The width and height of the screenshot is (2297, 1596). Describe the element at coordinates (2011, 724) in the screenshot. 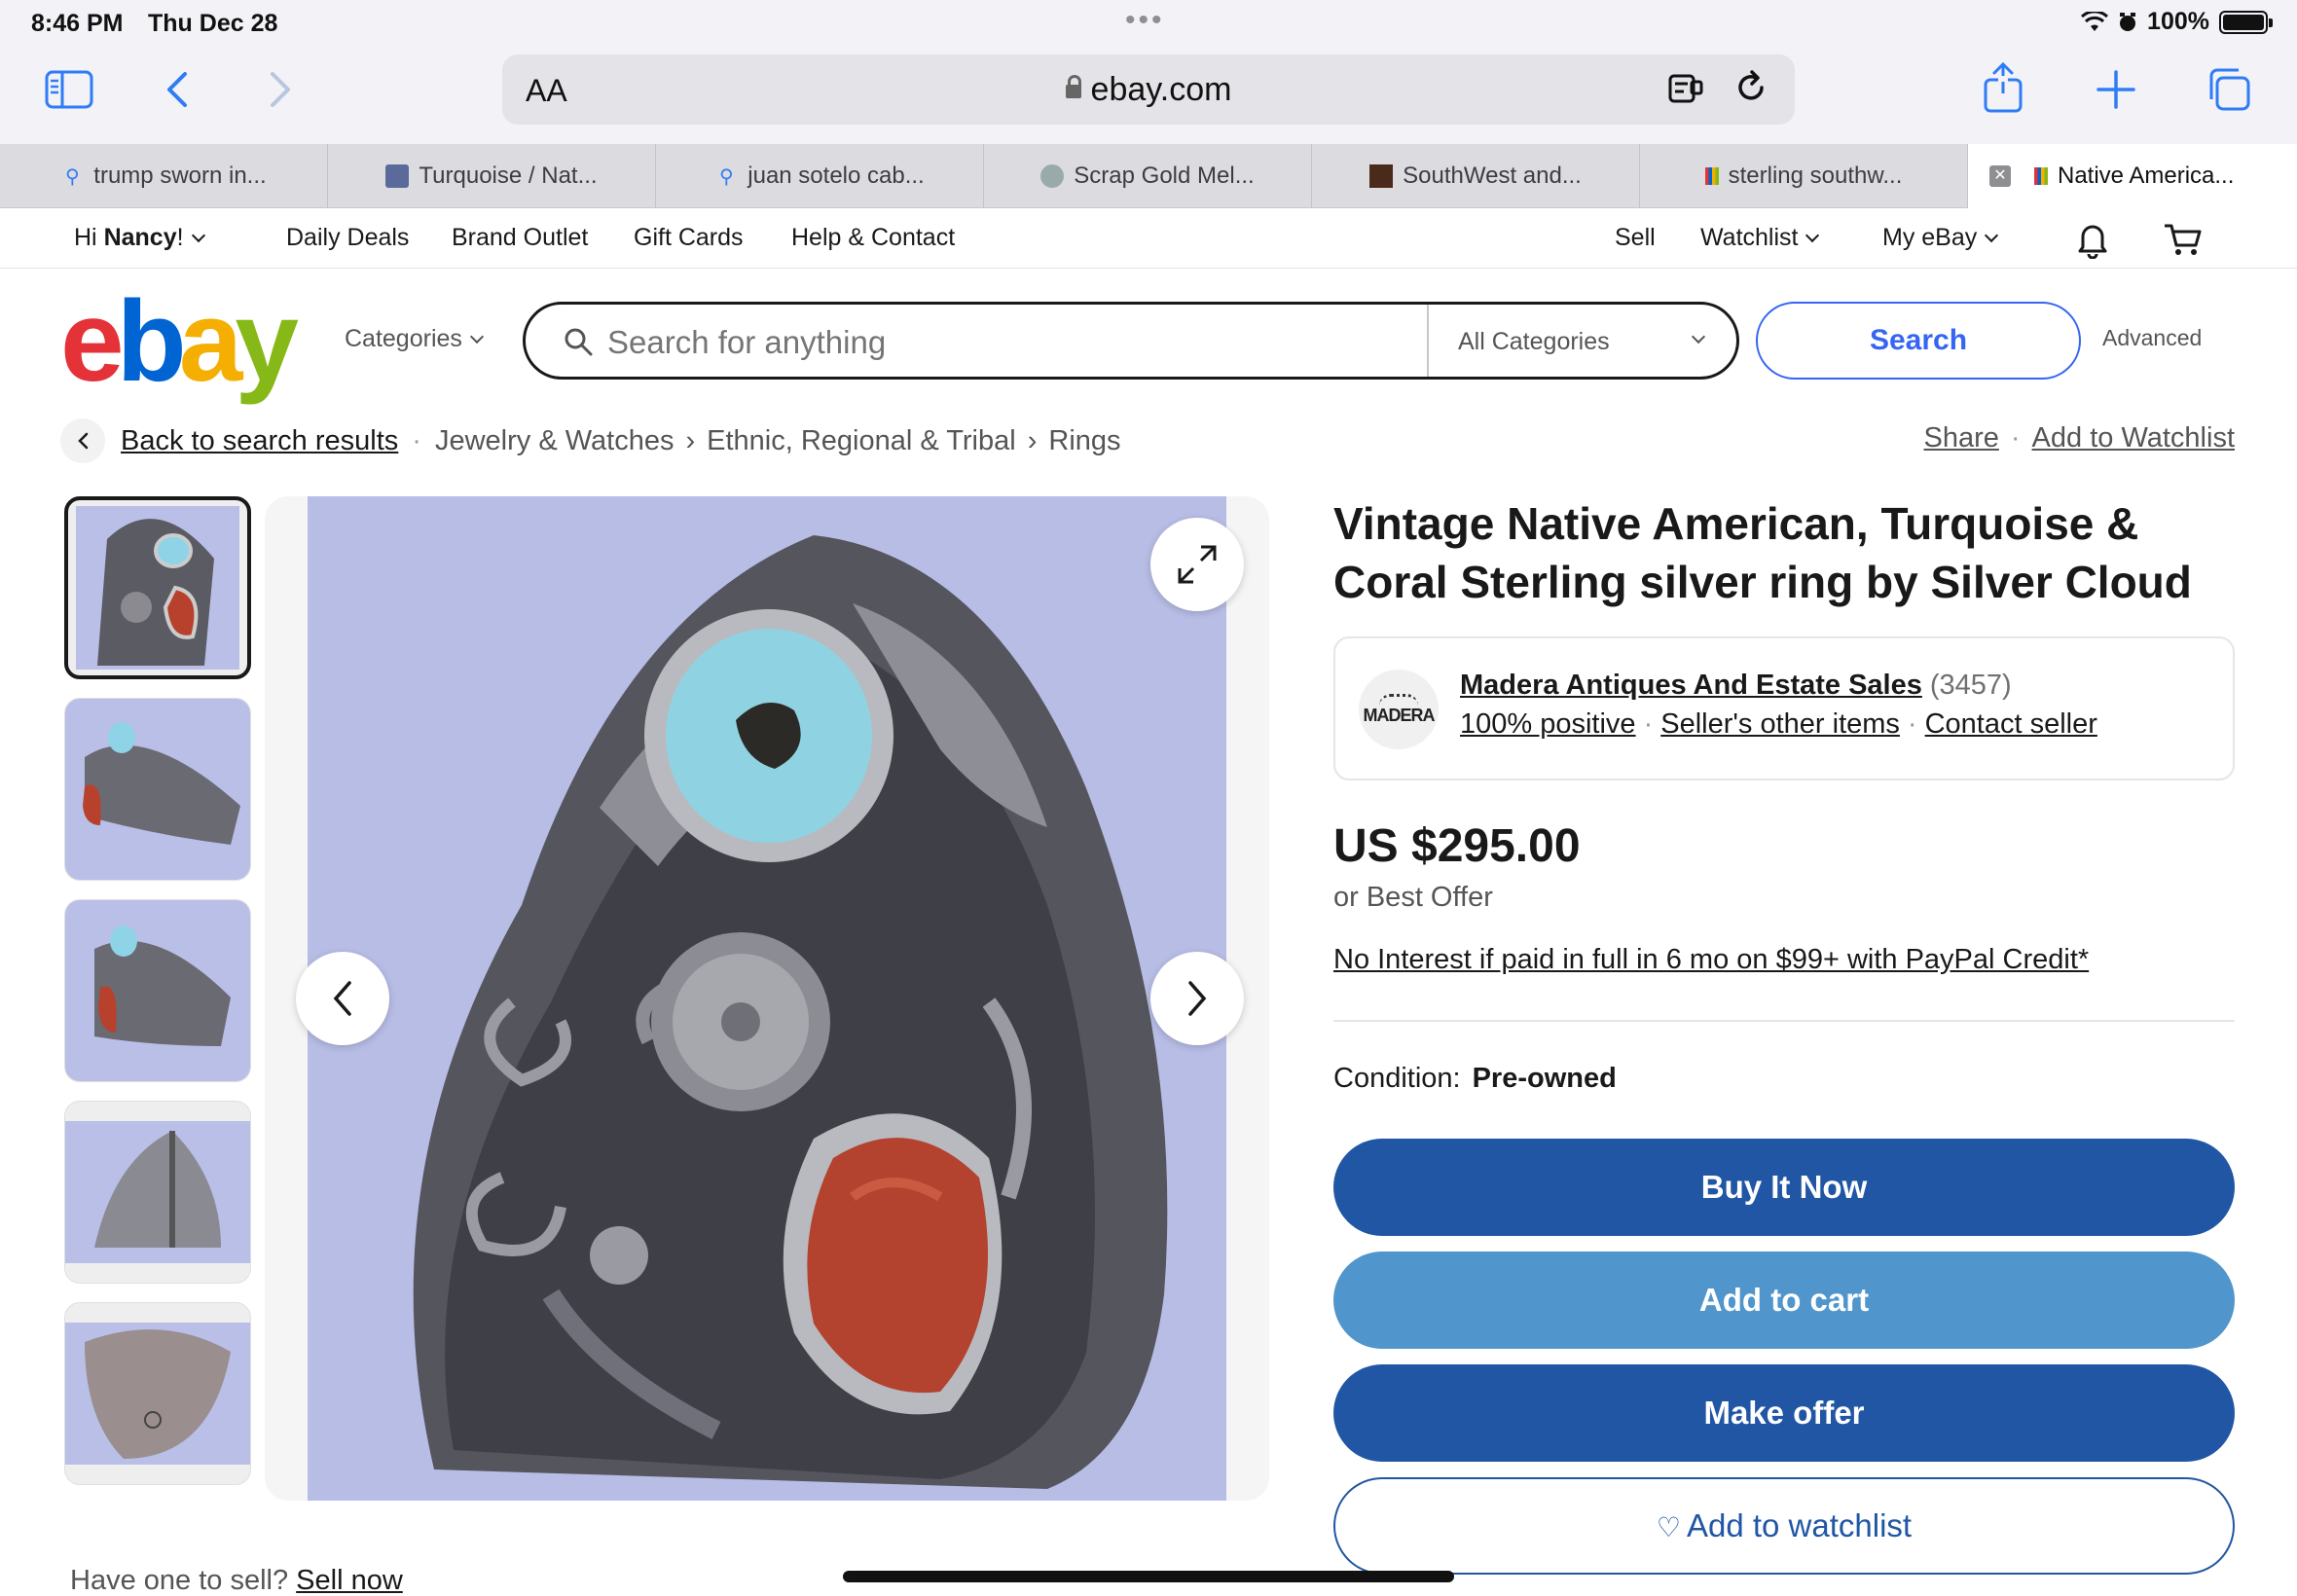

I see `contact-seller-link: Contact seller` at that location.